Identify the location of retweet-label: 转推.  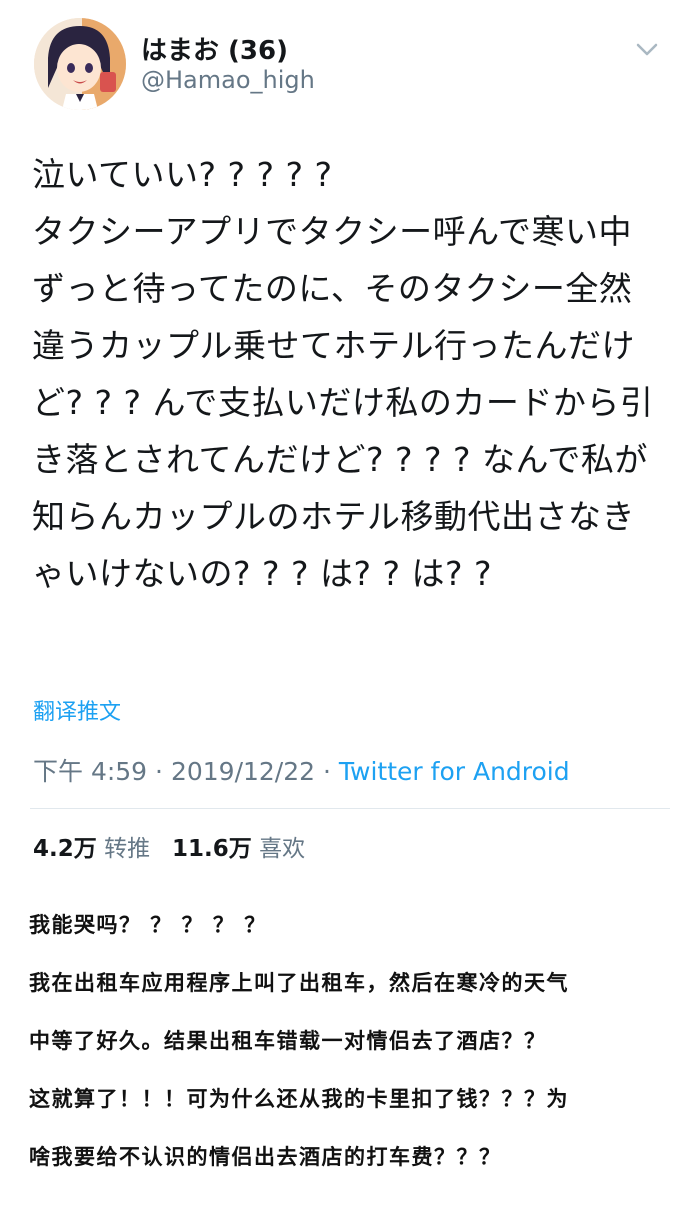
(127, 849).